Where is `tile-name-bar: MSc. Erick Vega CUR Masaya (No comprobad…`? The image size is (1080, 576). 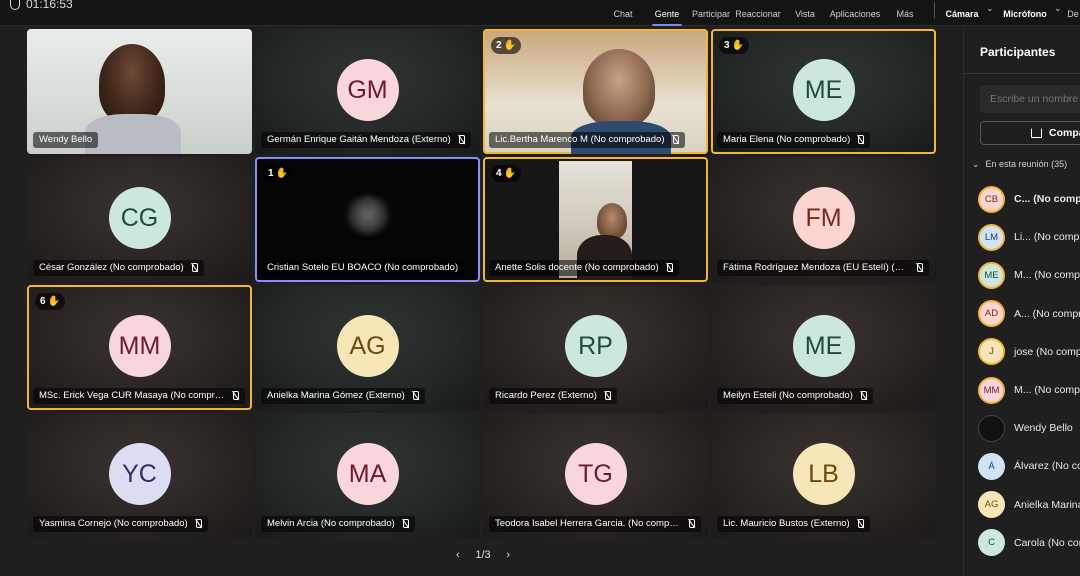
tile-name-bar: MSc. Erick Vega CUR Masaya (No comprobad… is located at coordinates (139, 396).